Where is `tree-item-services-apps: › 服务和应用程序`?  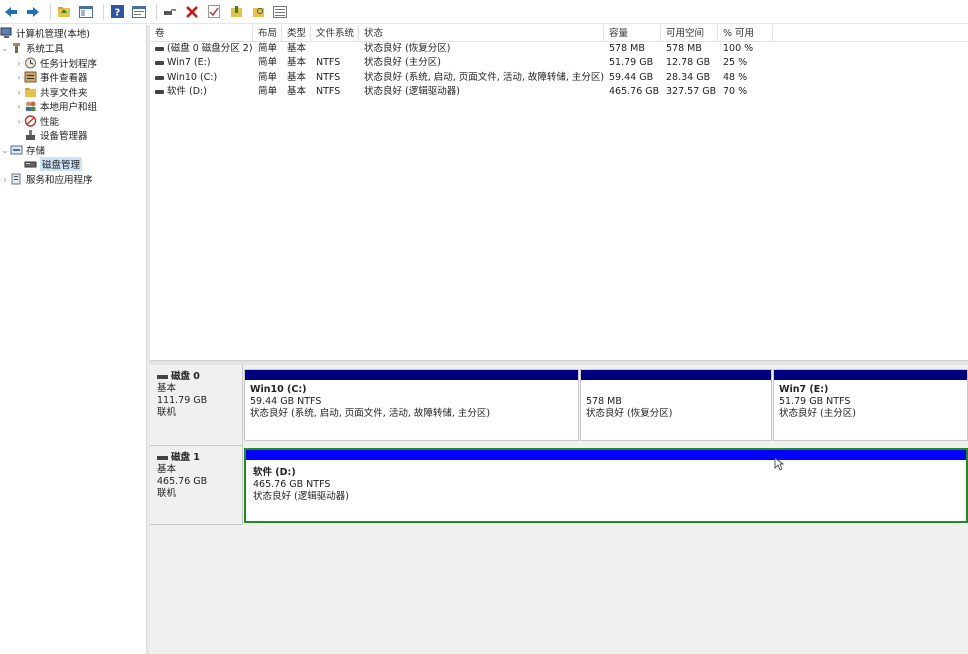 tree-item-services-apps: › 服务和应用程序 is located at coordinates (46, 179).